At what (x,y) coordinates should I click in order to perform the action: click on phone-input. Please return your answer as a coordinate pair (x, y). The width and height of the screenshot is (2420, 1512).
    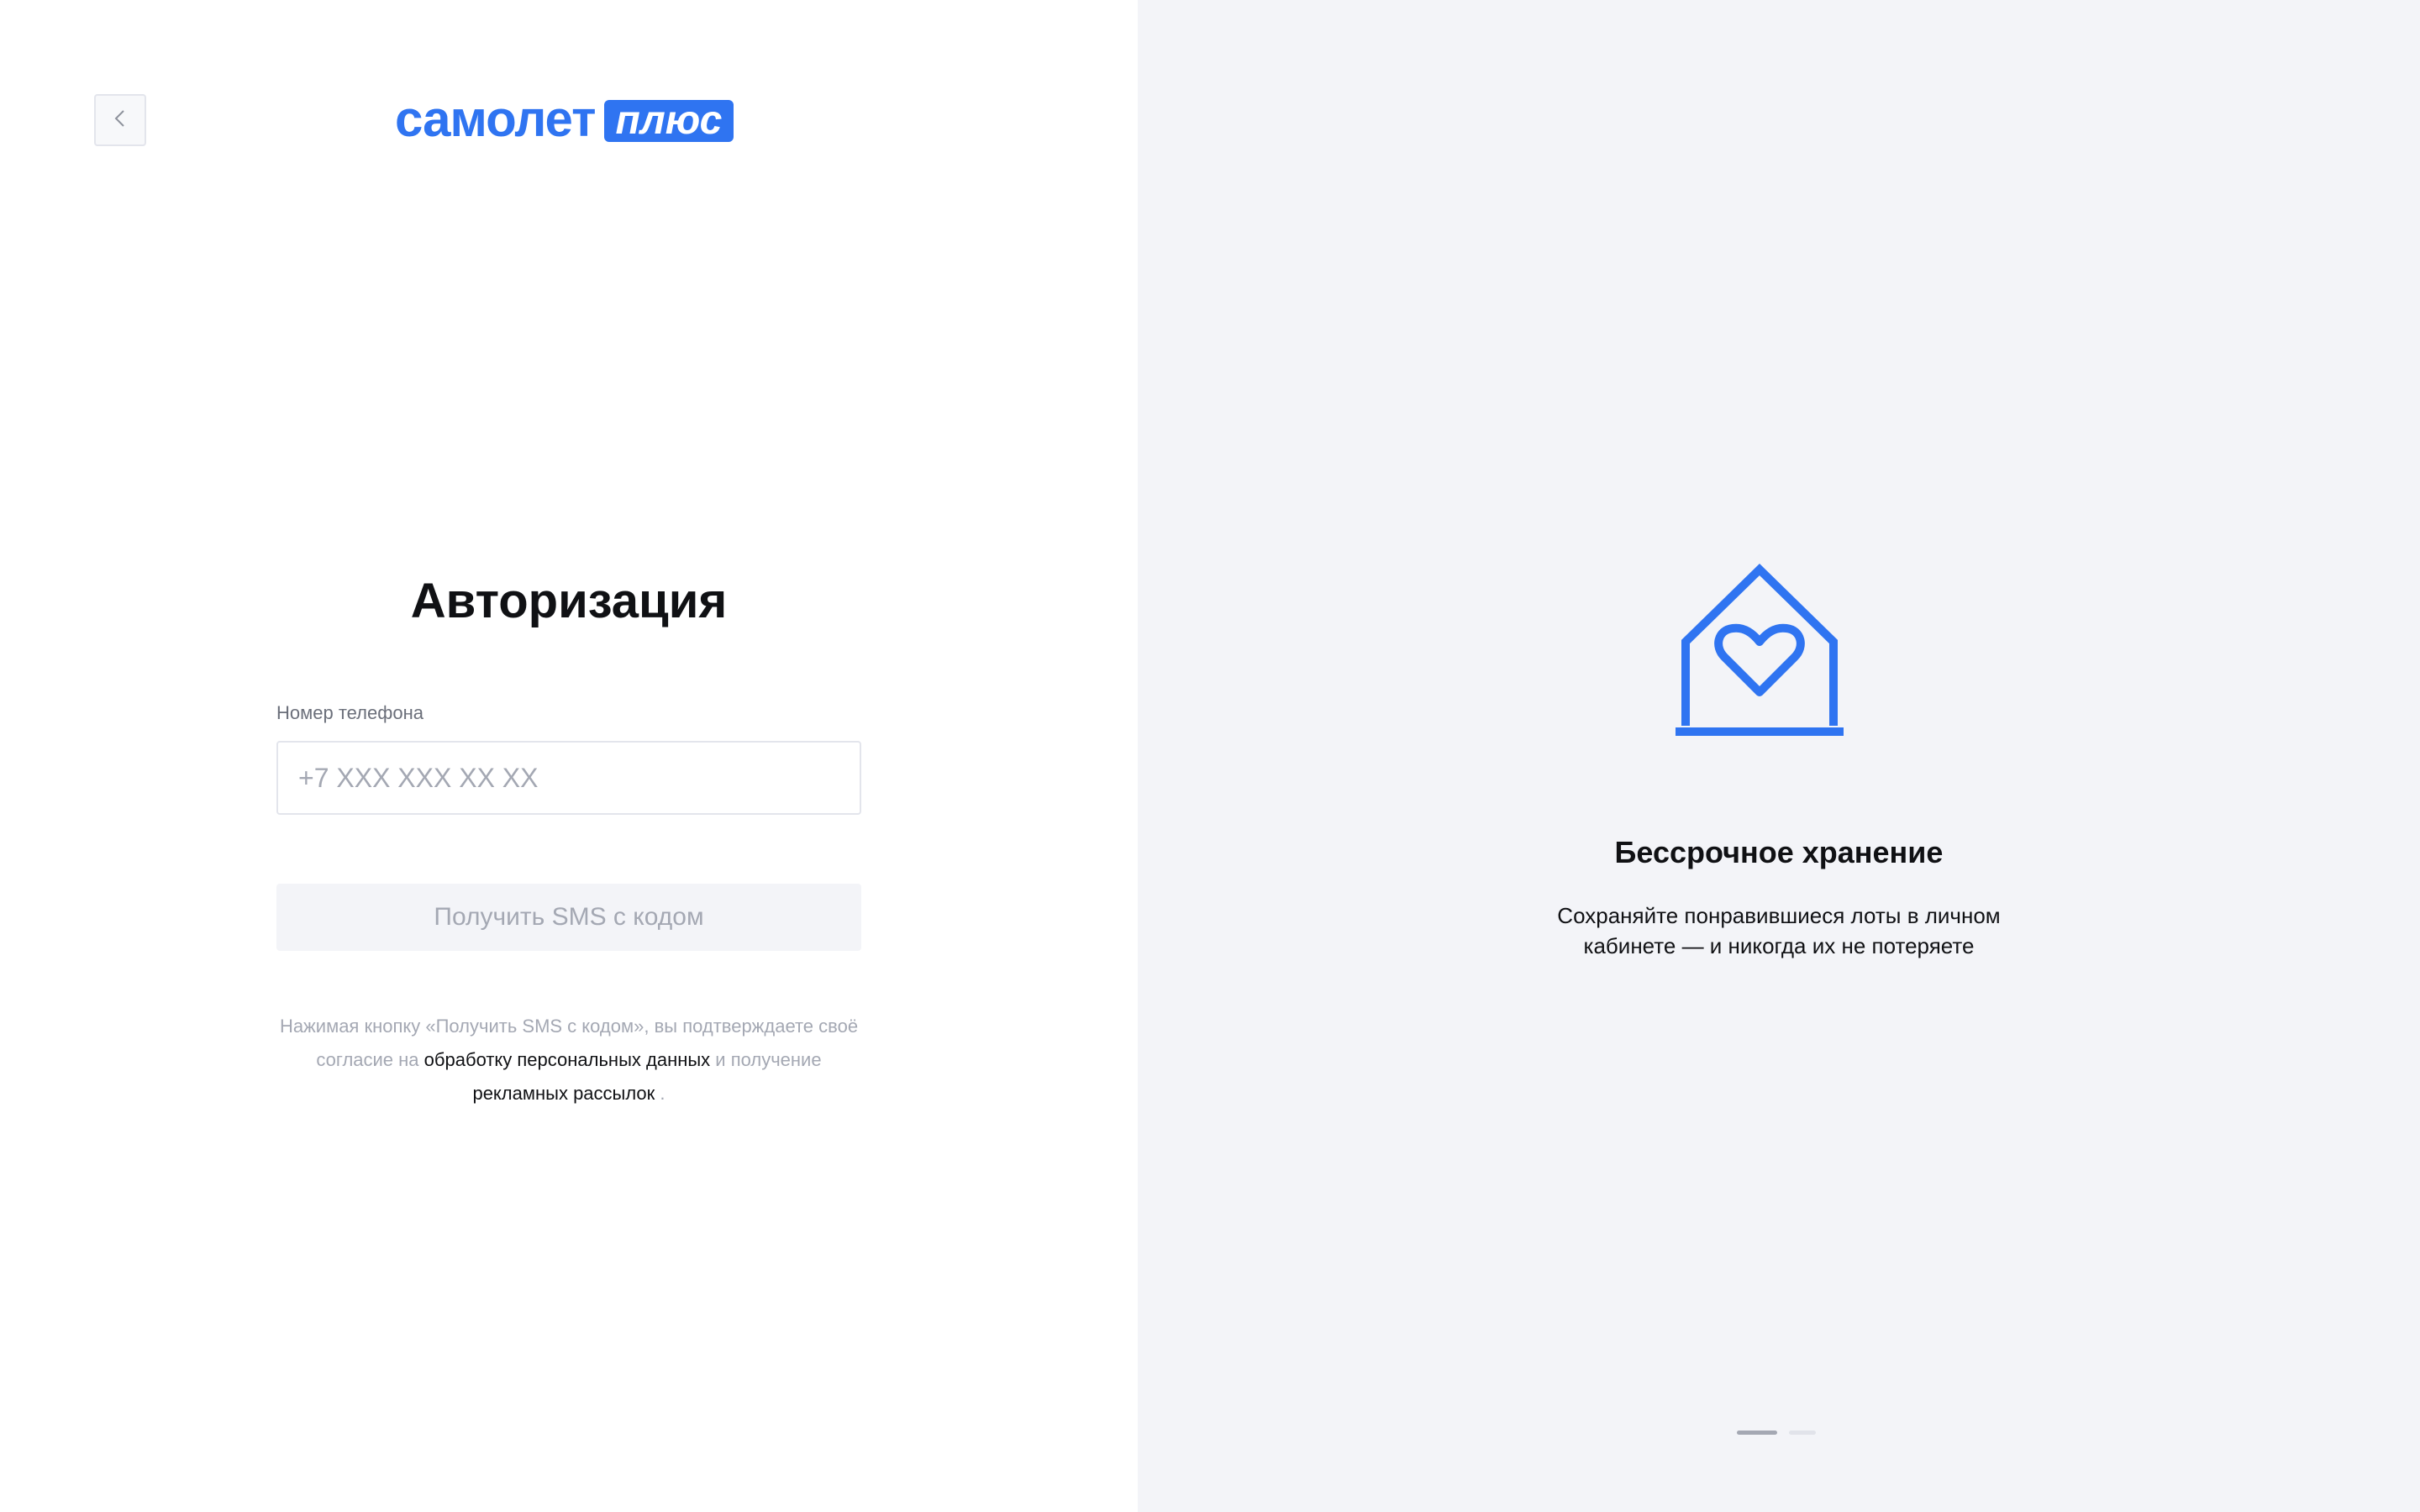
    Looking at the image, I should click on (568, 778).